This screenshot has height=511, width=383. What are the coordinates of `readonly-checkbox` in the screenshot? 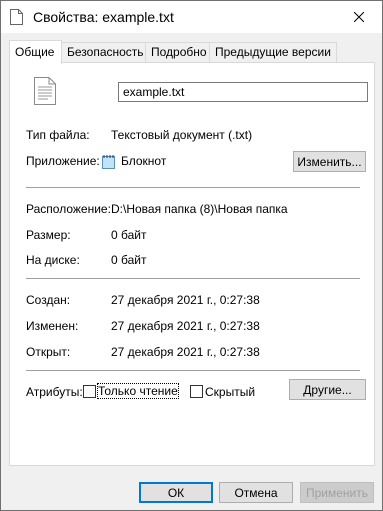 It's located at (89, 391).